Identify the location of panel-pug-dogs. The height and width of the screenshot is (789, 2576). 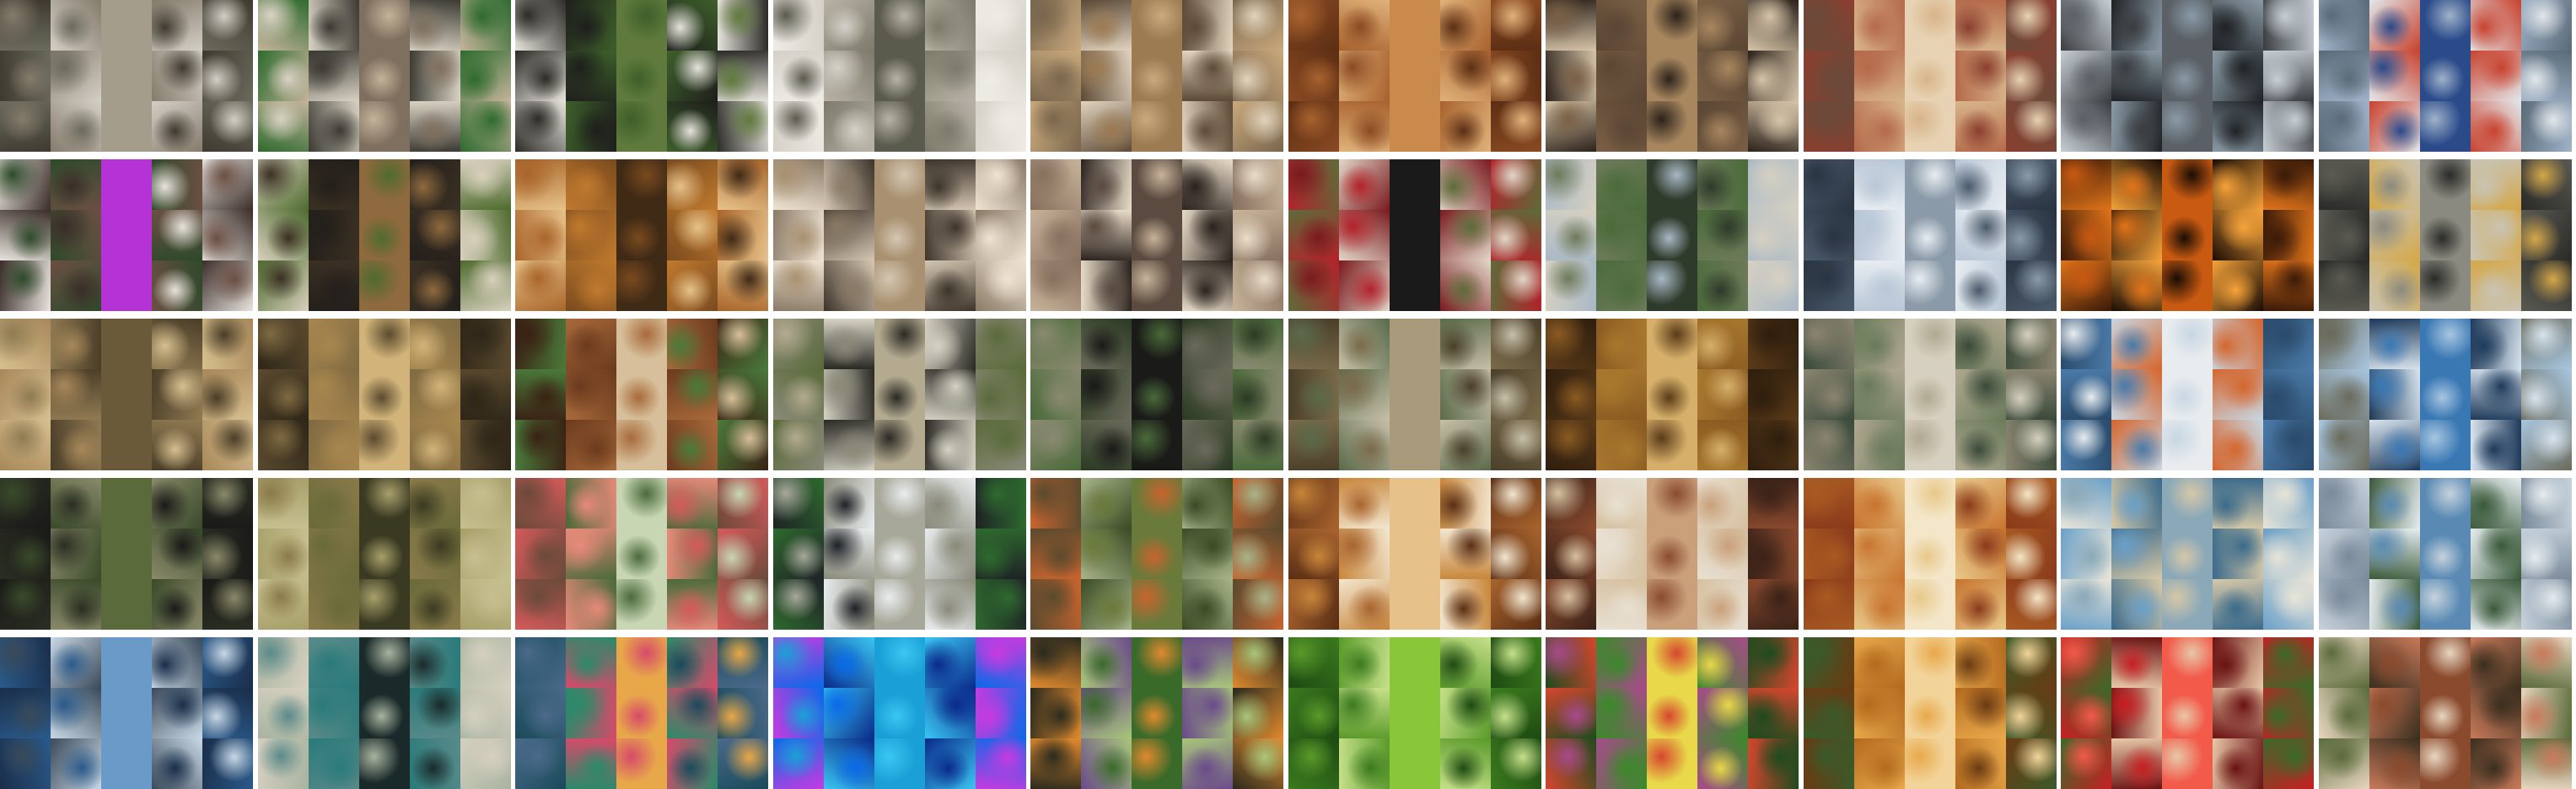
(384, 76).